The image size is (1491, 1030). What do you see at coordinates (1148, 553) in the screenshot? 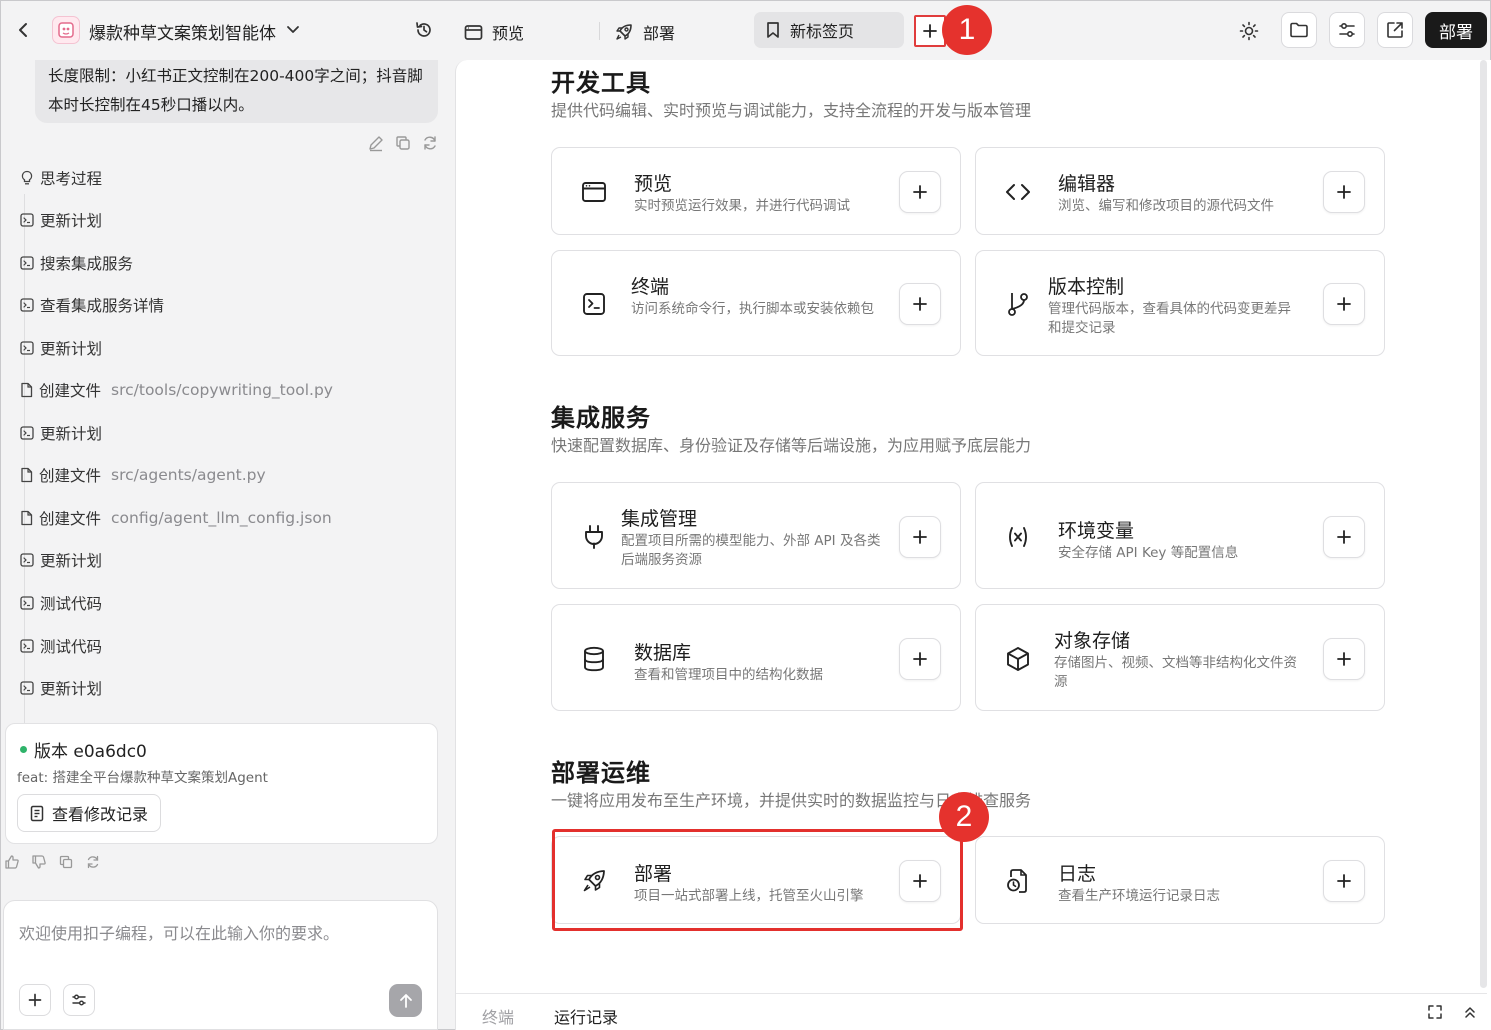
I see `card-description: 安全存储 API Key 等配置信息` at bounding box center [1148, 553].